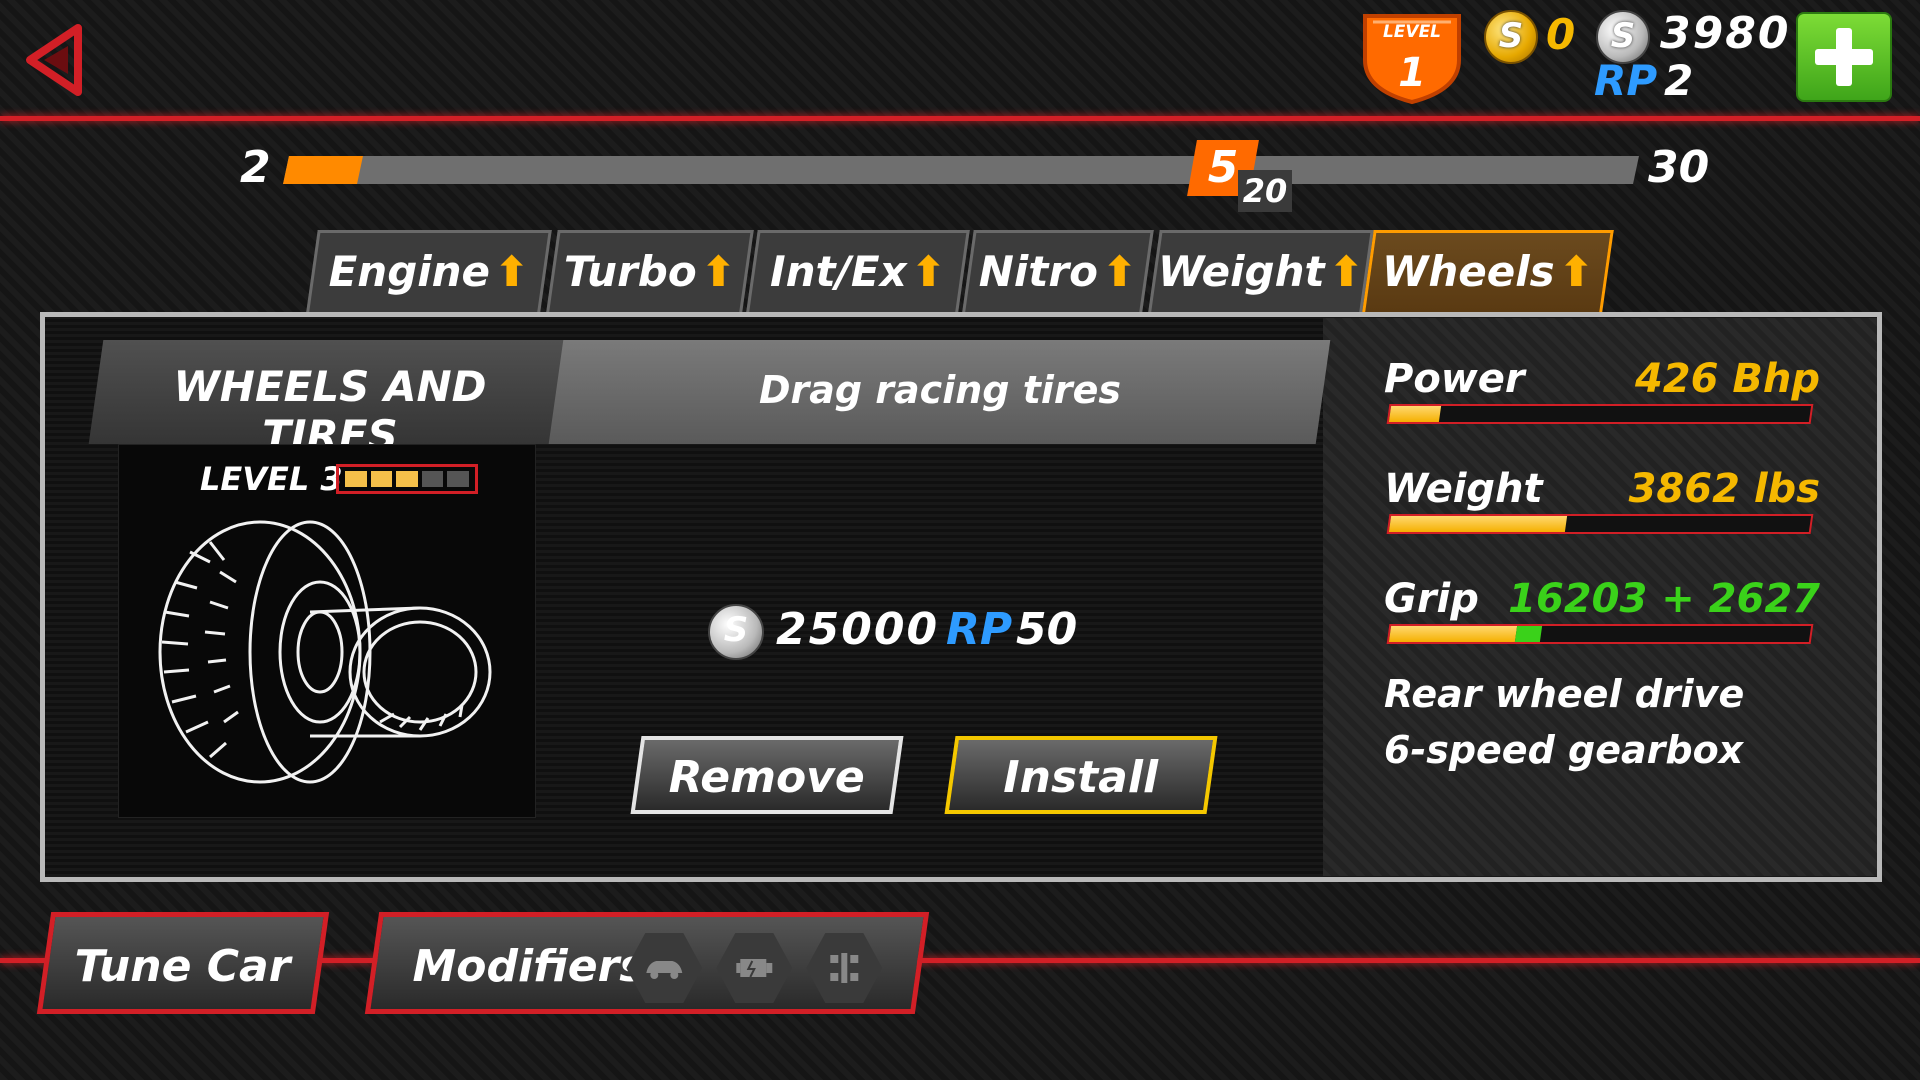 The width and height of the screenshot is (1920, 1080). I want to click on tab-turbo: Turbo⬆, so click(650, 271).